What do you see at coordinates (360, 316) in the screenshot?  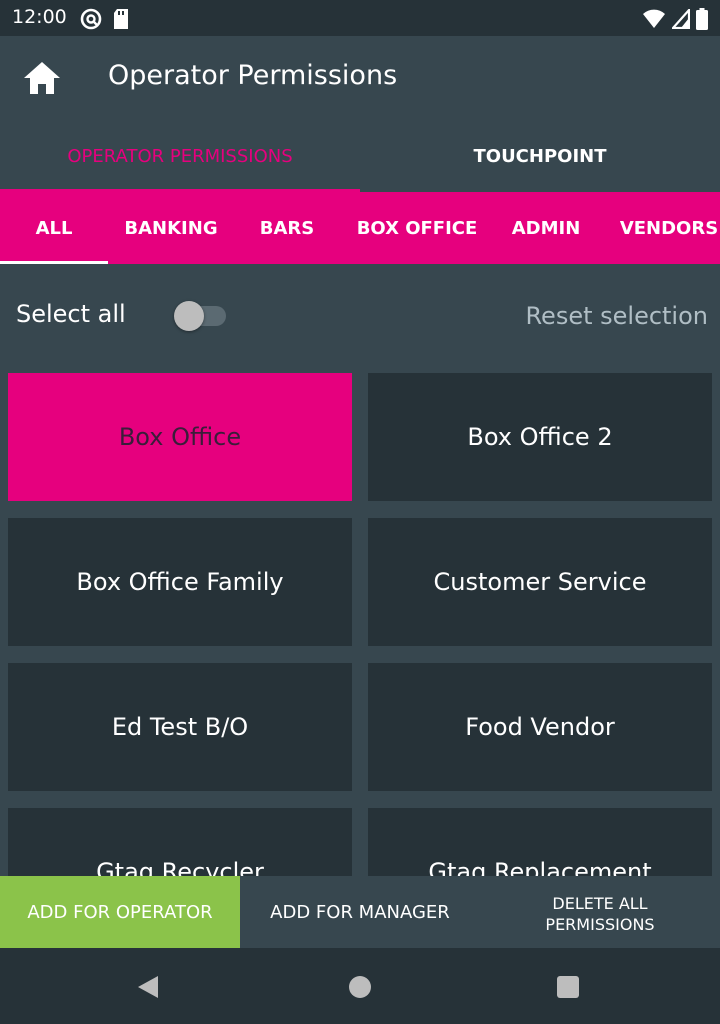 I see `select-row: Select all Reset selection` at bounding box center [360, 316].